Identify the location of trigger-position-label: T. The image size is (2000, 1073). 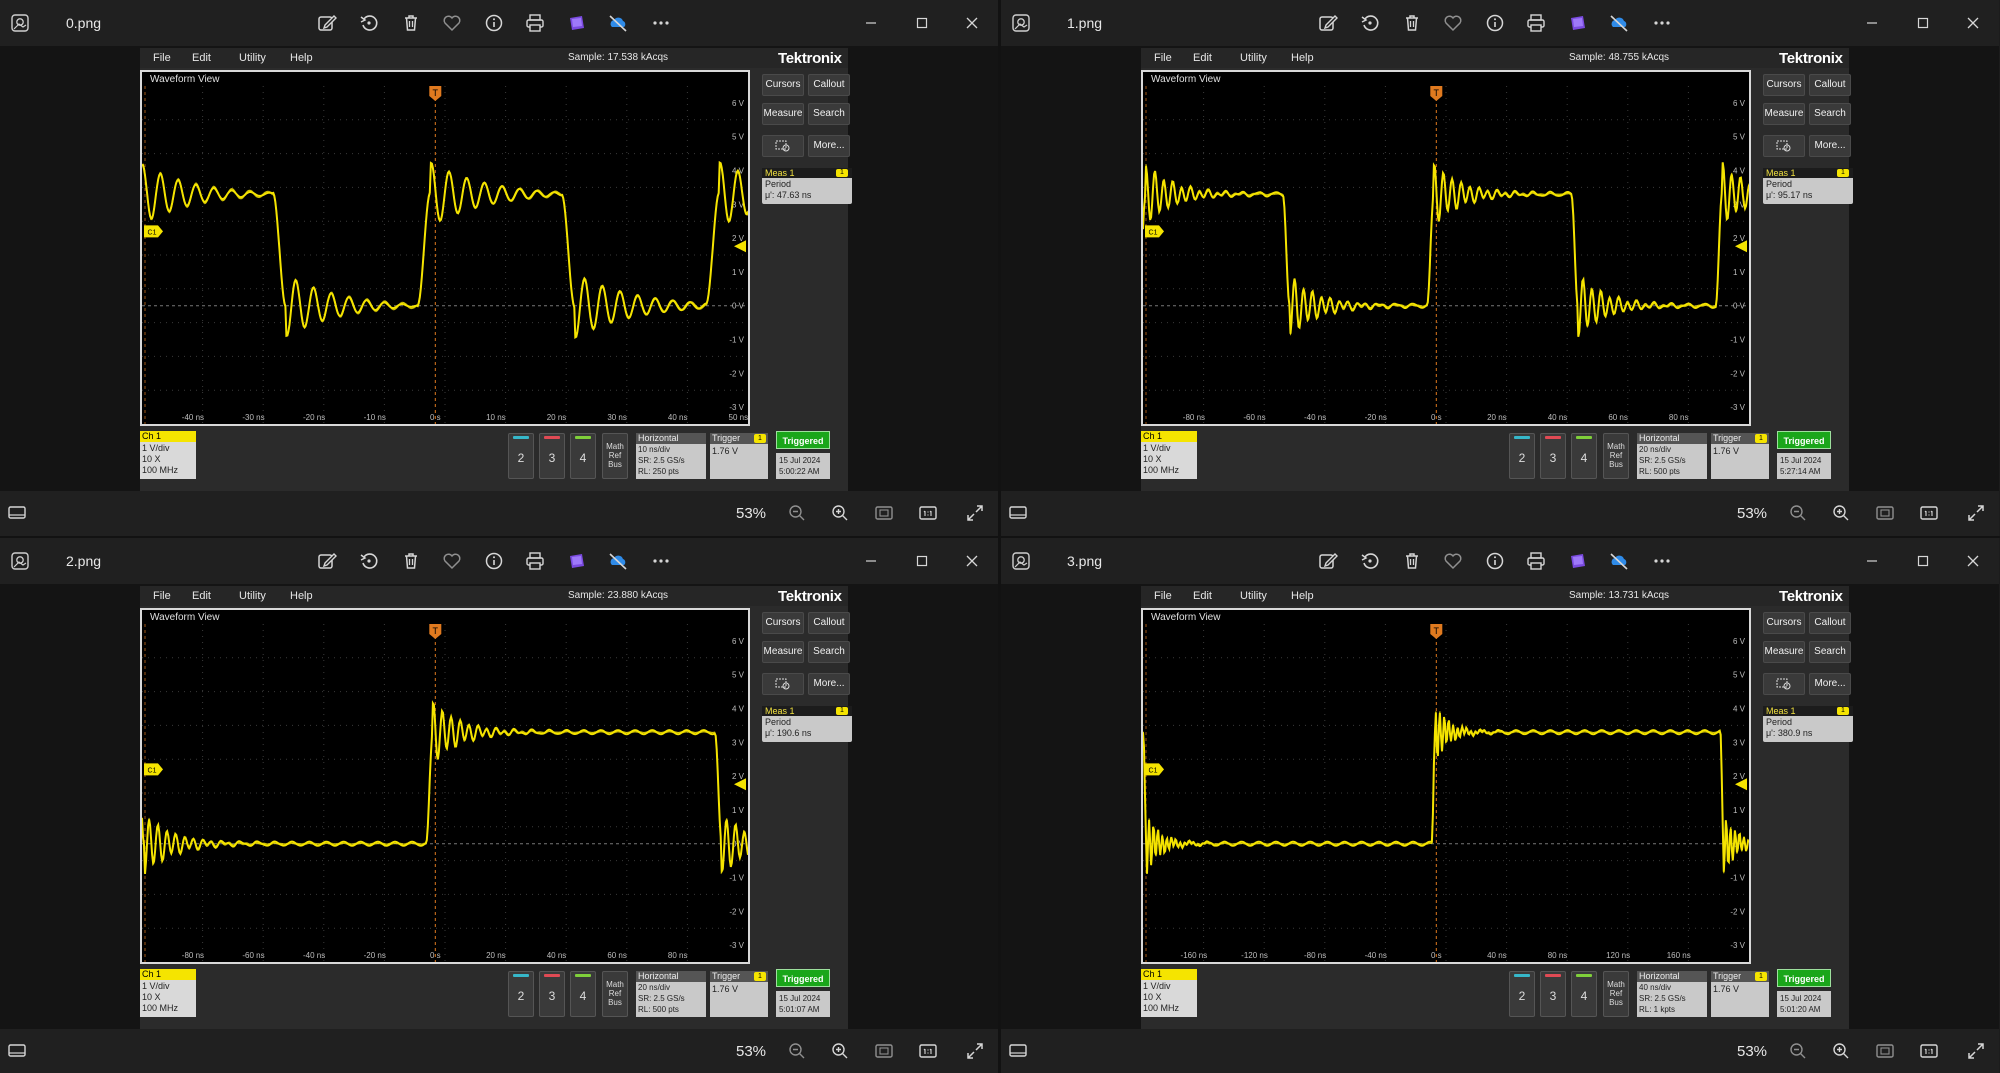
(1437, 631).